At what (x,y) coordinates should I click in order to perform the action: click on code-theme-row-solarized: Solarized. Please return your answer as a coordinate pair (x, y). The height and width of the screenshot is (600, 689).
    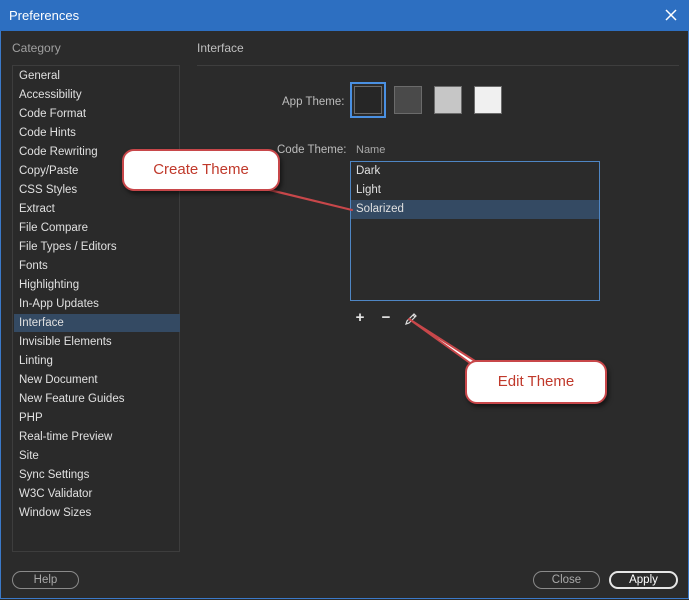
    Looking at the image, I should click on (475, 209).